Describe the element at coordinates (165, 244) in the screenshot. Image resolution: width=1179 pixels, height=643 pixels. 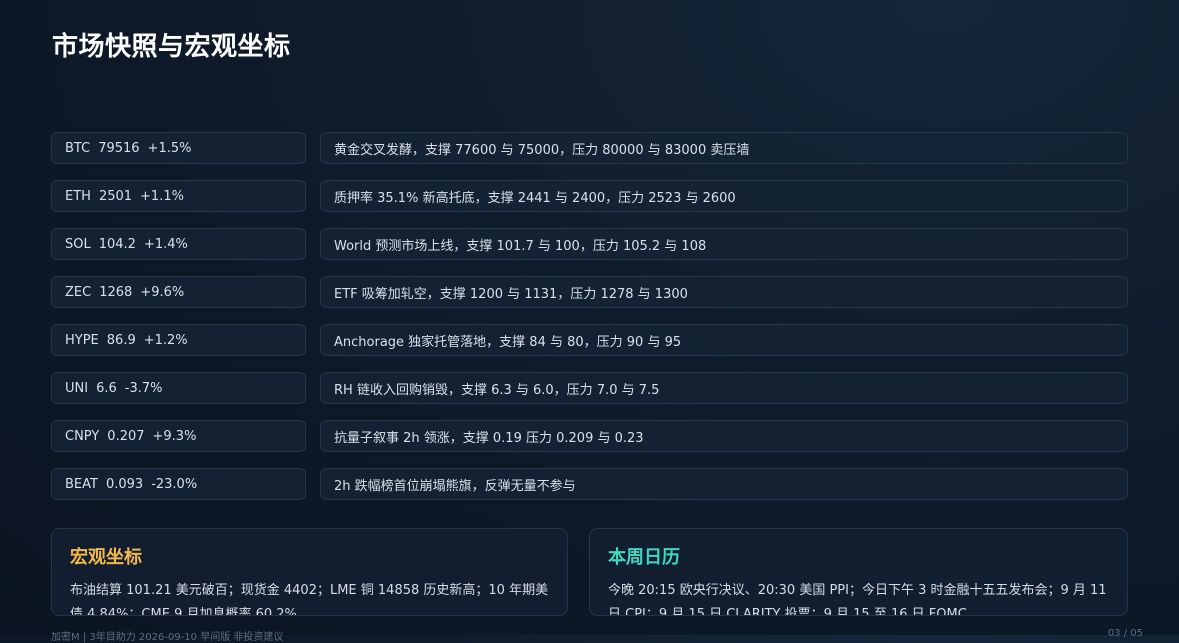
I see `ticker-change: +1.4%` at that location.